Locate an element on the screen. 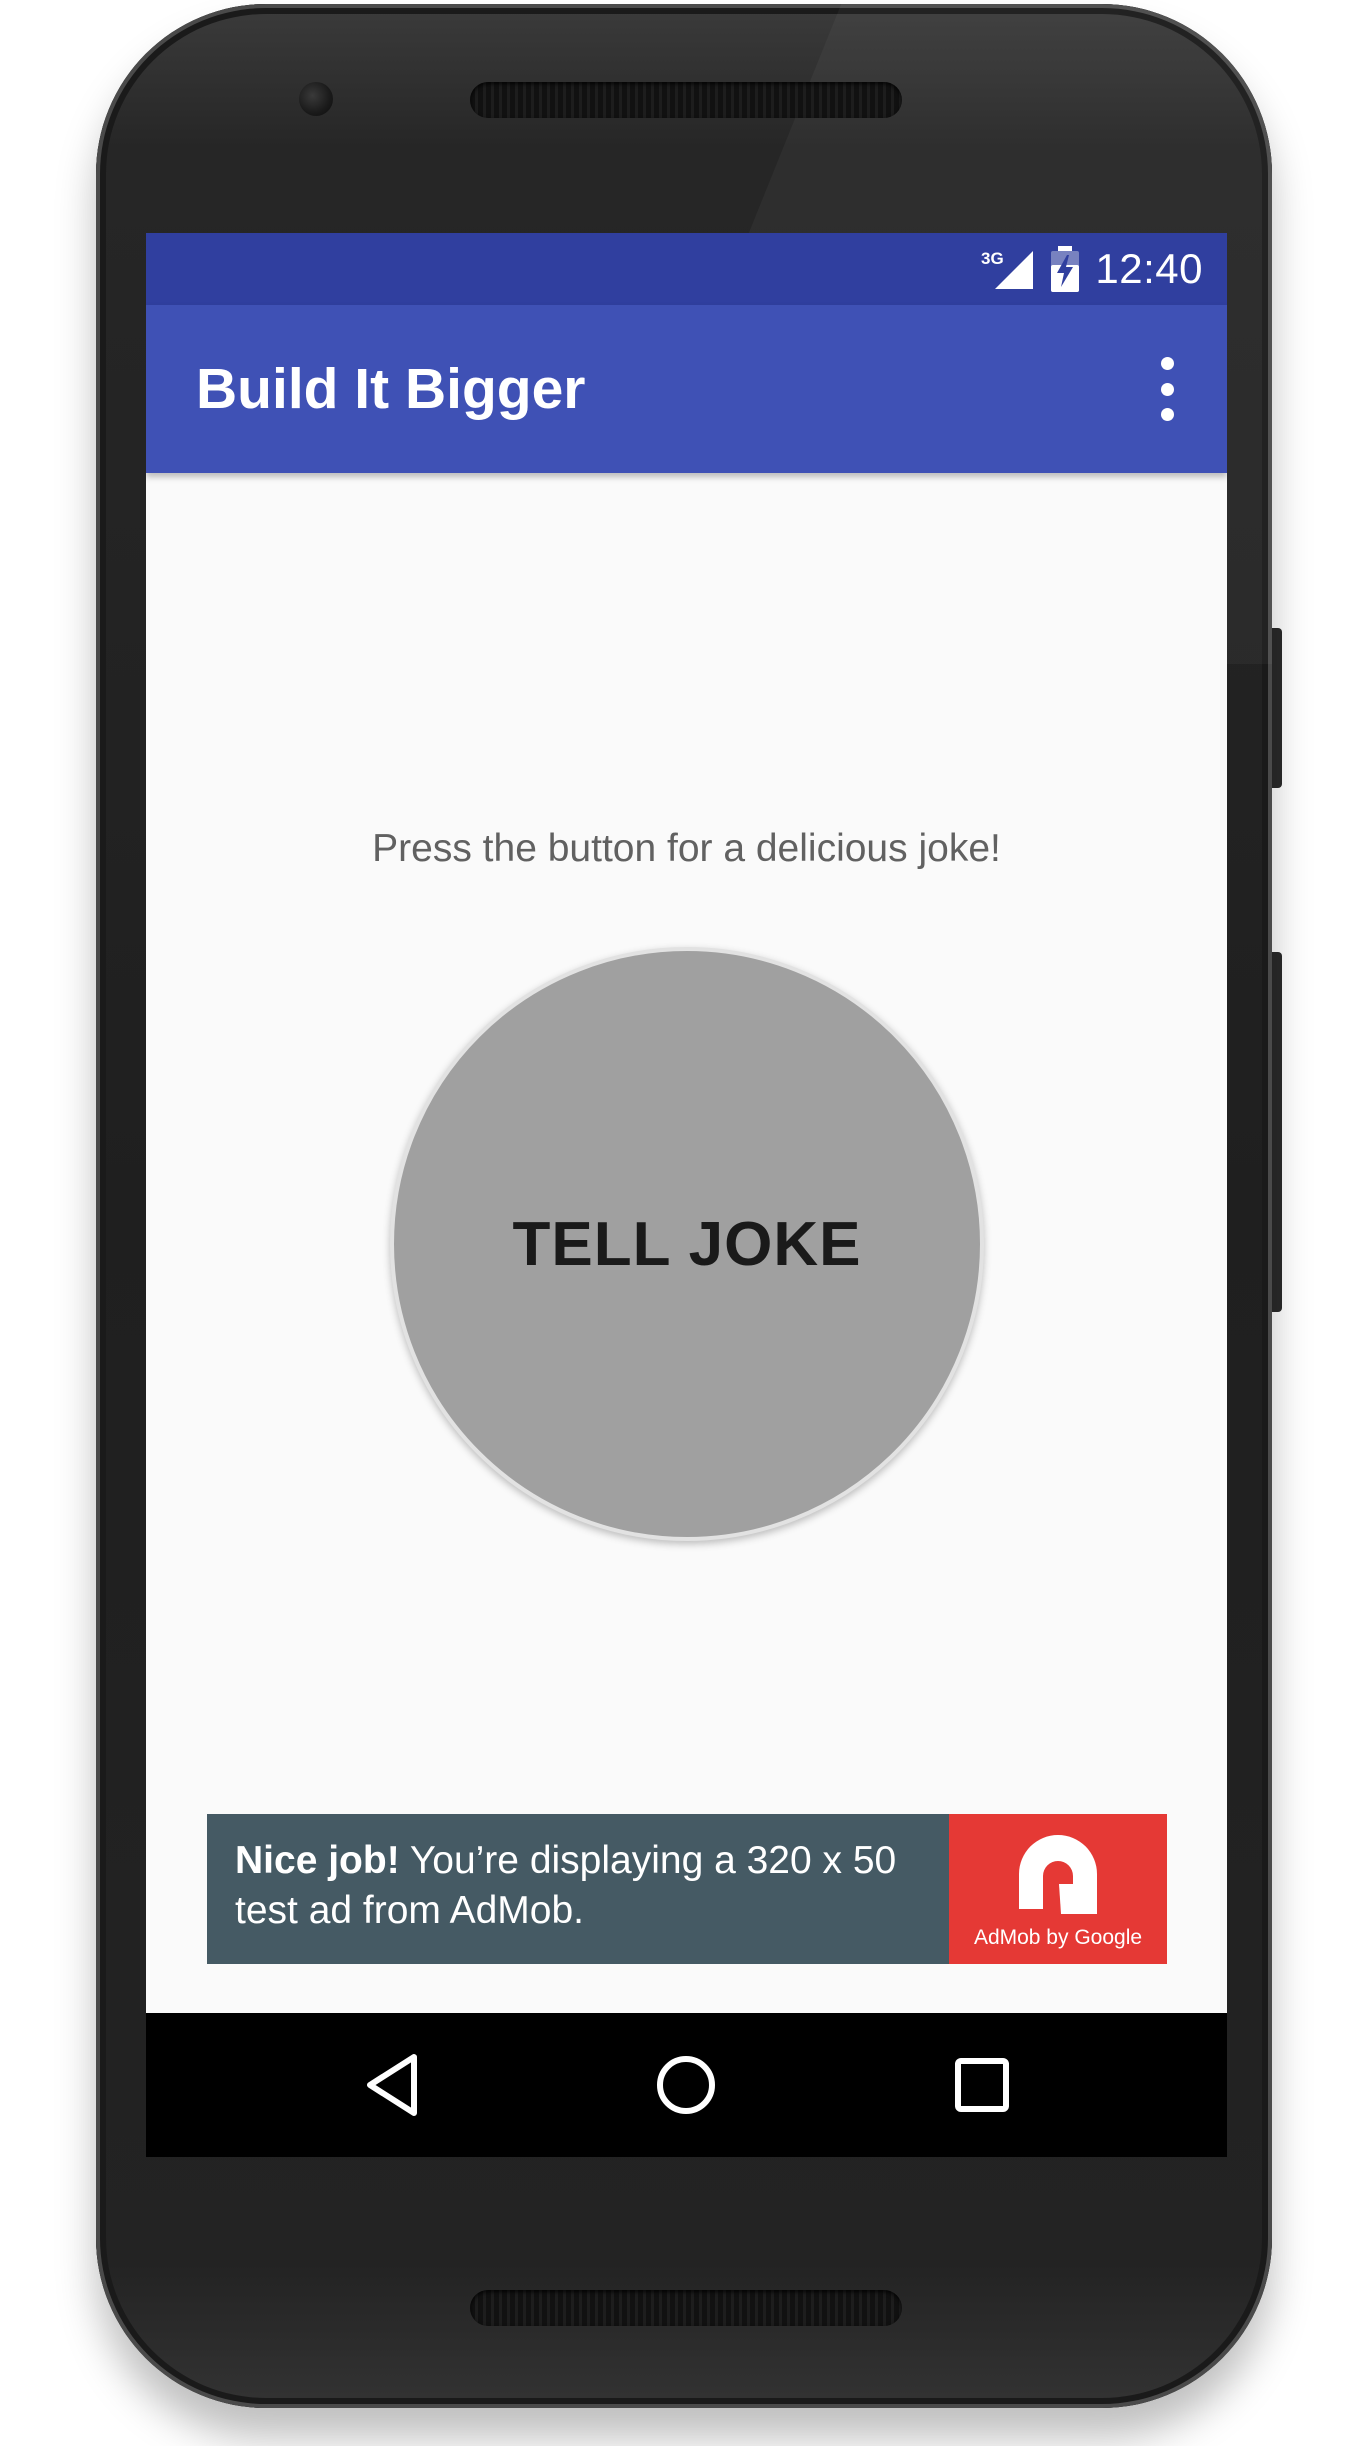 This screenshot has width=1370, height=2446. app-bar: Build It Bigger is located at coordinates (686, 389).